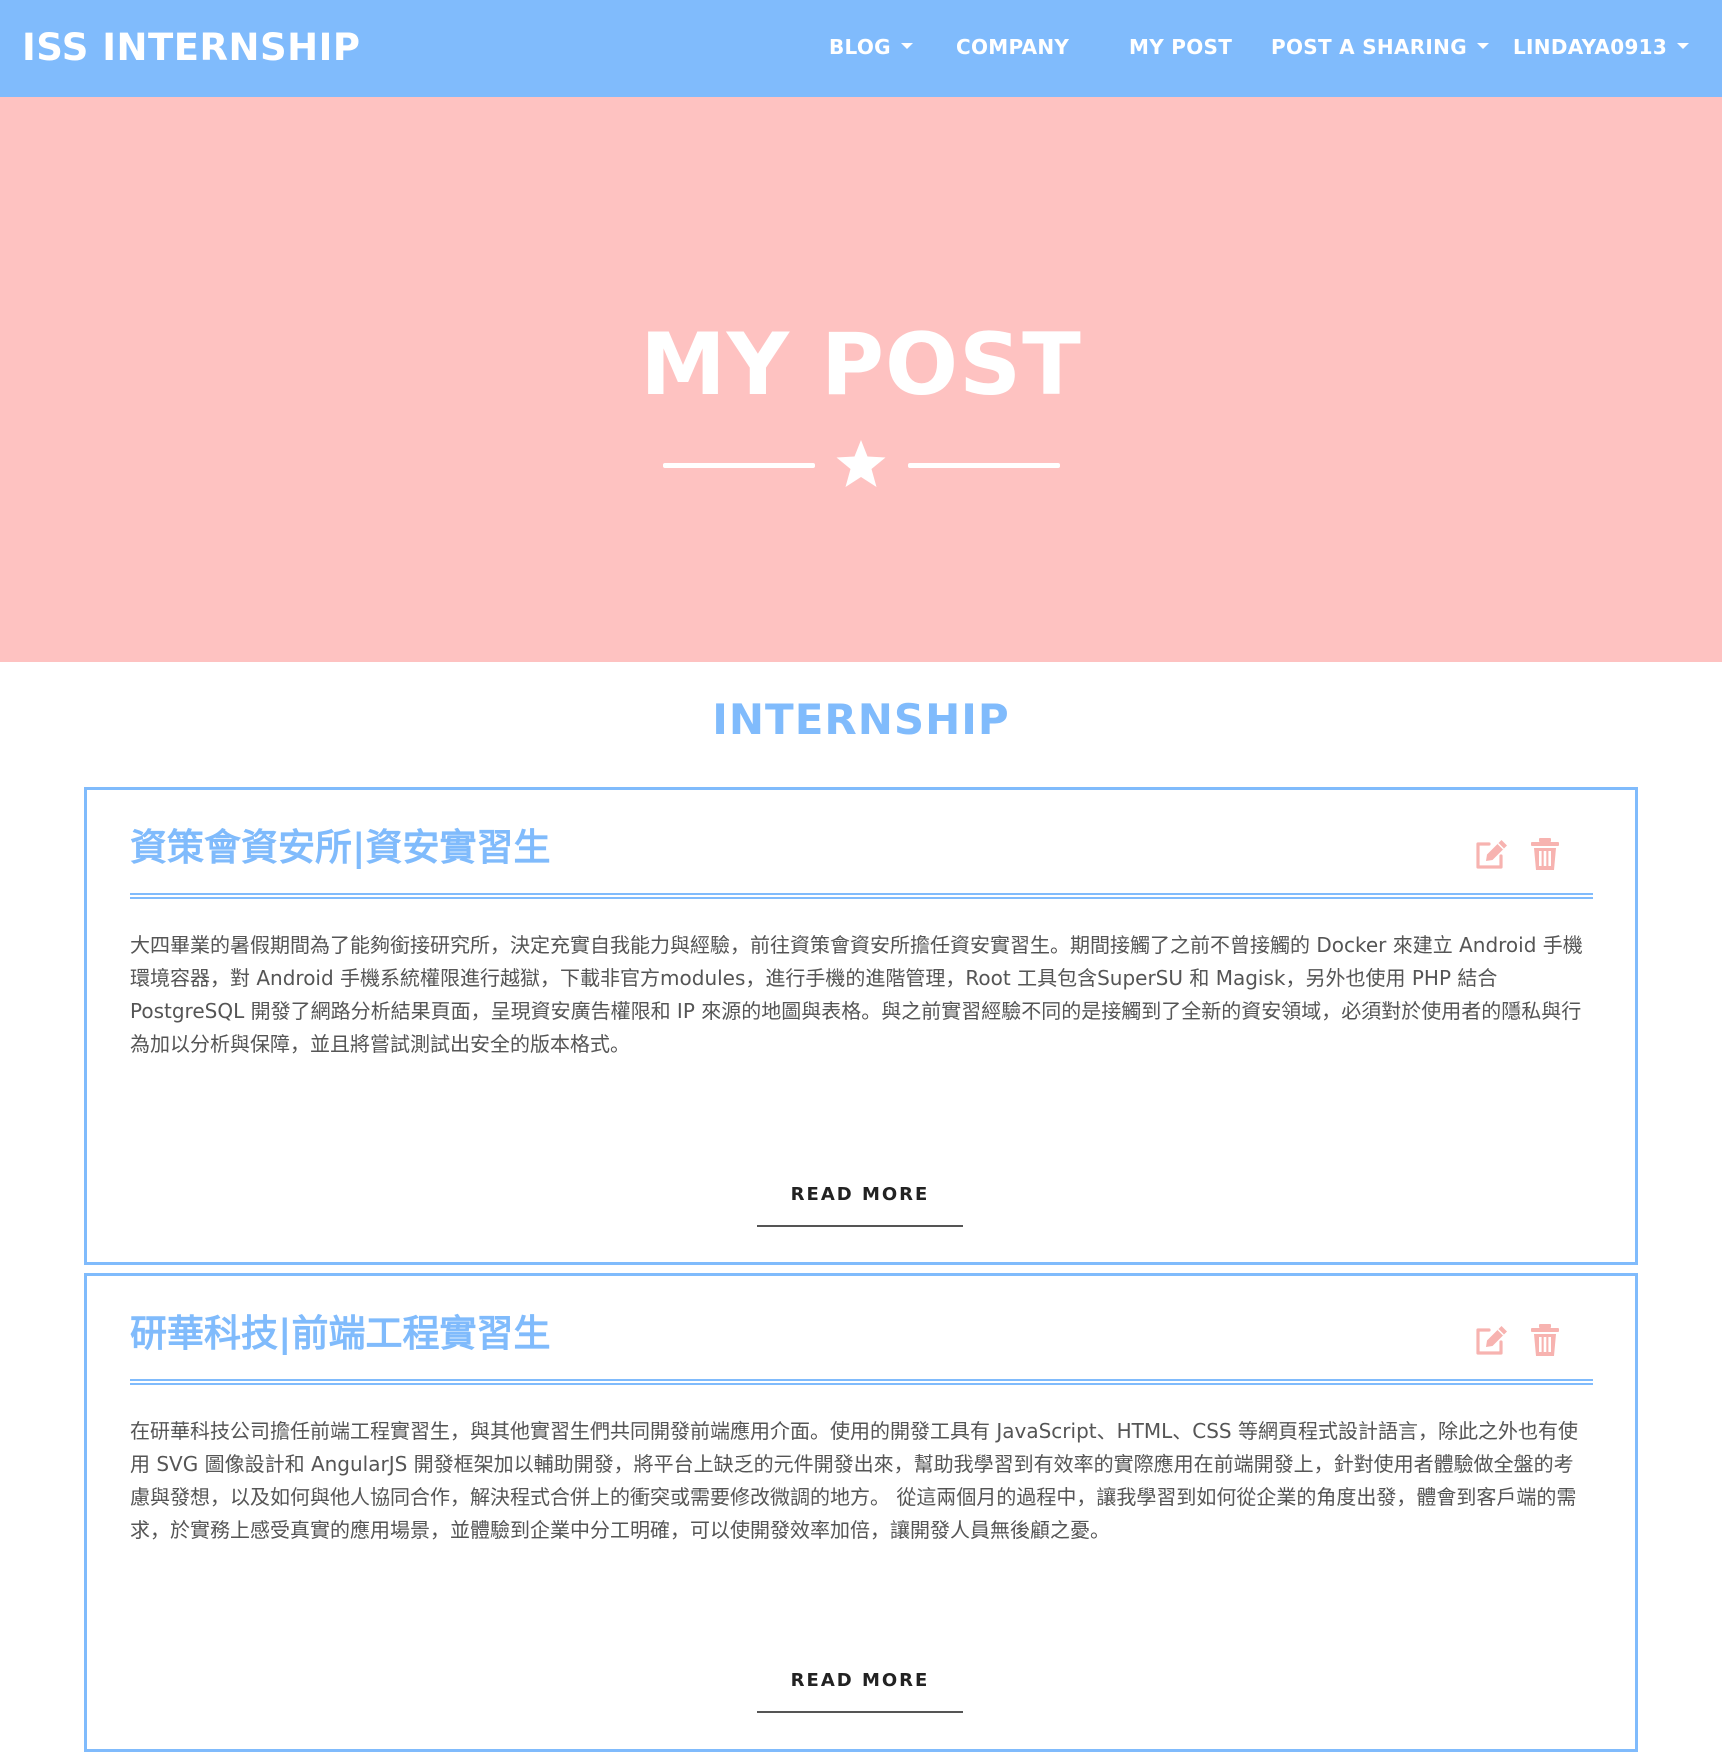  I want to click on nav-item-post-a-sharing: POST A SHARING, so click(1380, 47).